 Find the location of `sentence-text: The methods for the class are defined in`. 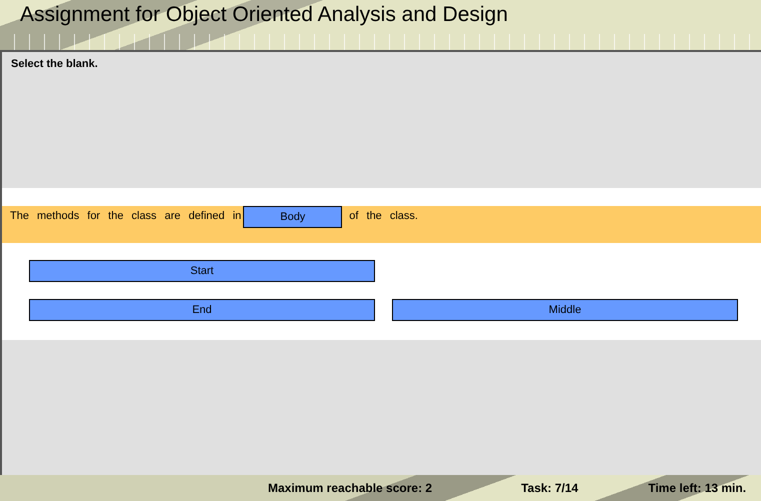

sentence-text: The methods for the class are defined in is located at coordinates (126, 215).